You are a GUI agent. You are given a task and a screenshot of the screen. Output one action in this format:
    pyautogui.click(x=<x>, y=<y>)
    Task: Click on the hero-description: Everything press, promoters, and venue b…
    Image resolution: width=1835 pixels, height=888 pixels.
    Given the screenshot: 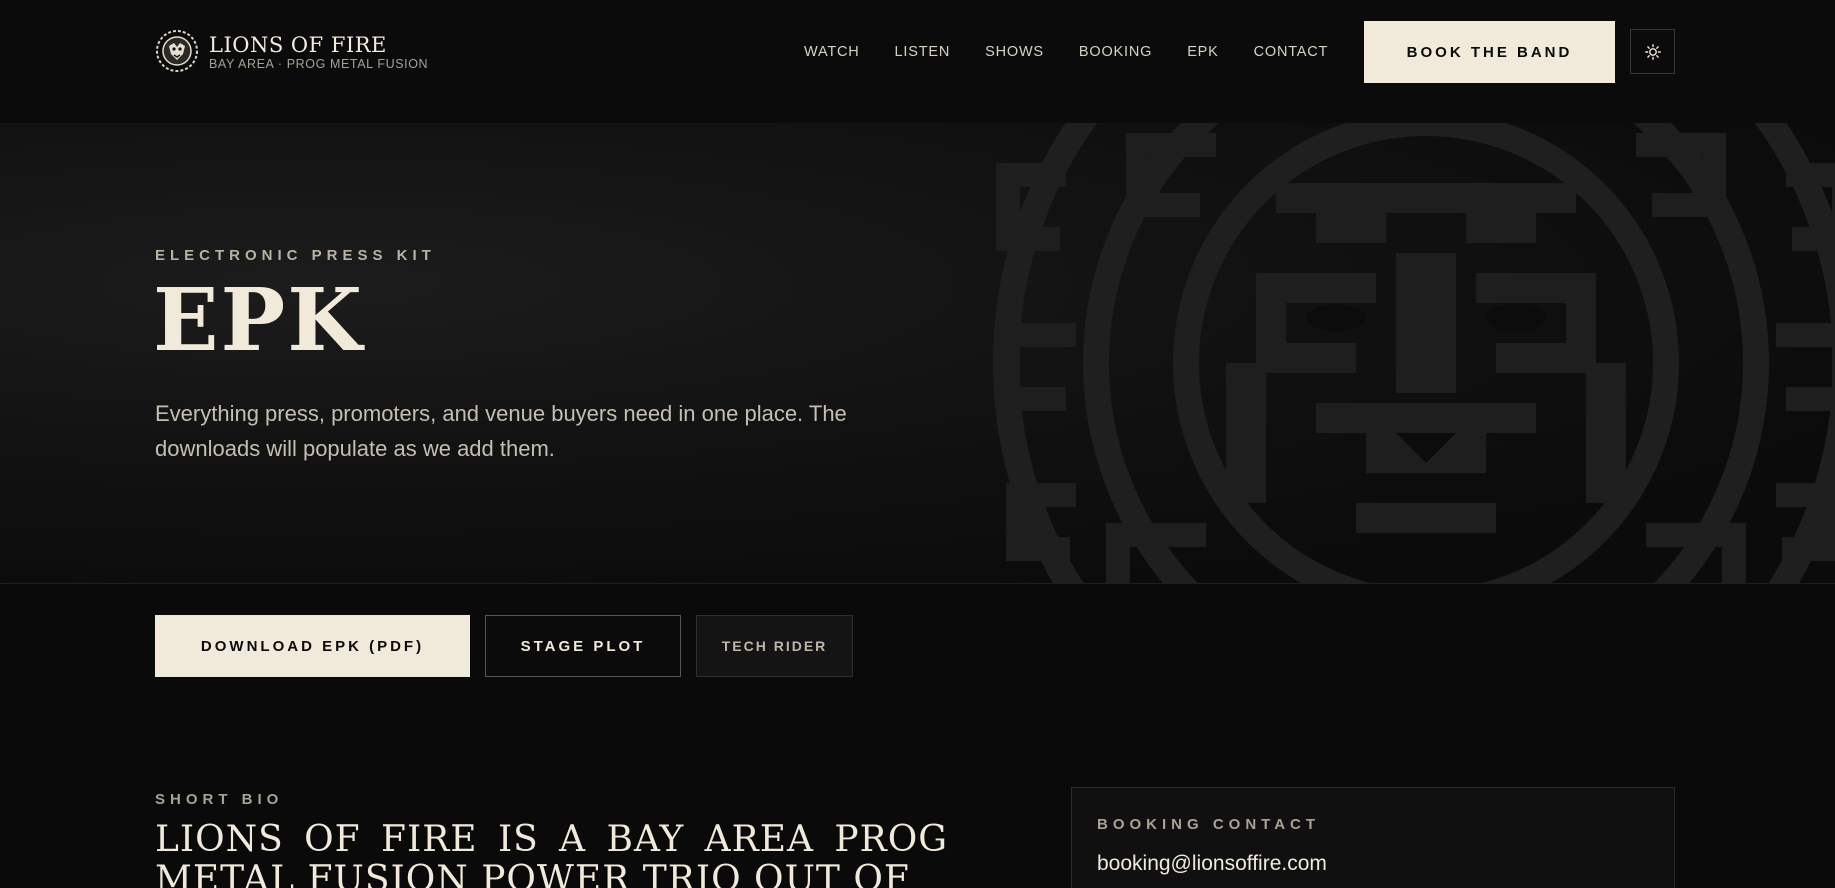 What is the action you would take?
    pyautogui.click(x=501, y=431)
    